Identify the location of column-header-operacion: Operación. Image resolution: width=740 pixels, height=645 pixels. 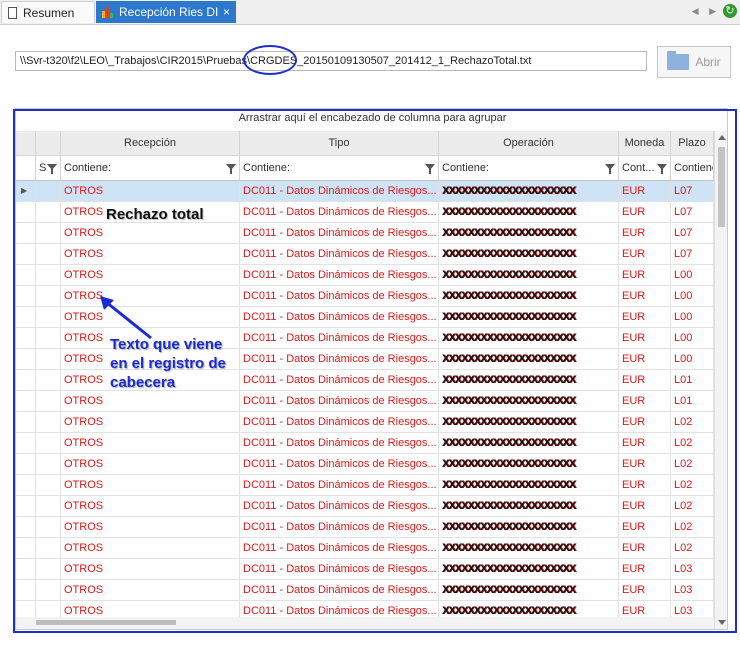
(529, 143).